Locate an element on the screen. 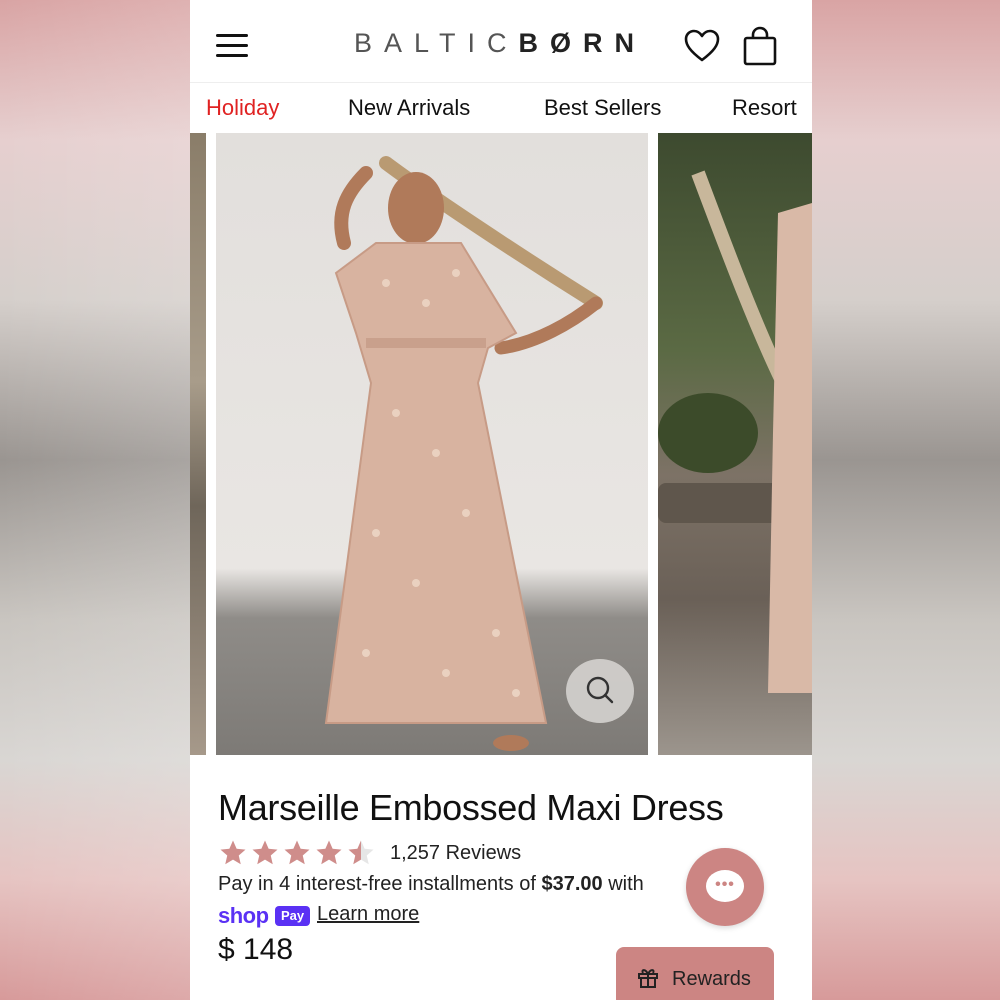 The width and height of the screenshot is (1000, 1000). nav-item-resort: Resort is located at coordinates (764, 108).